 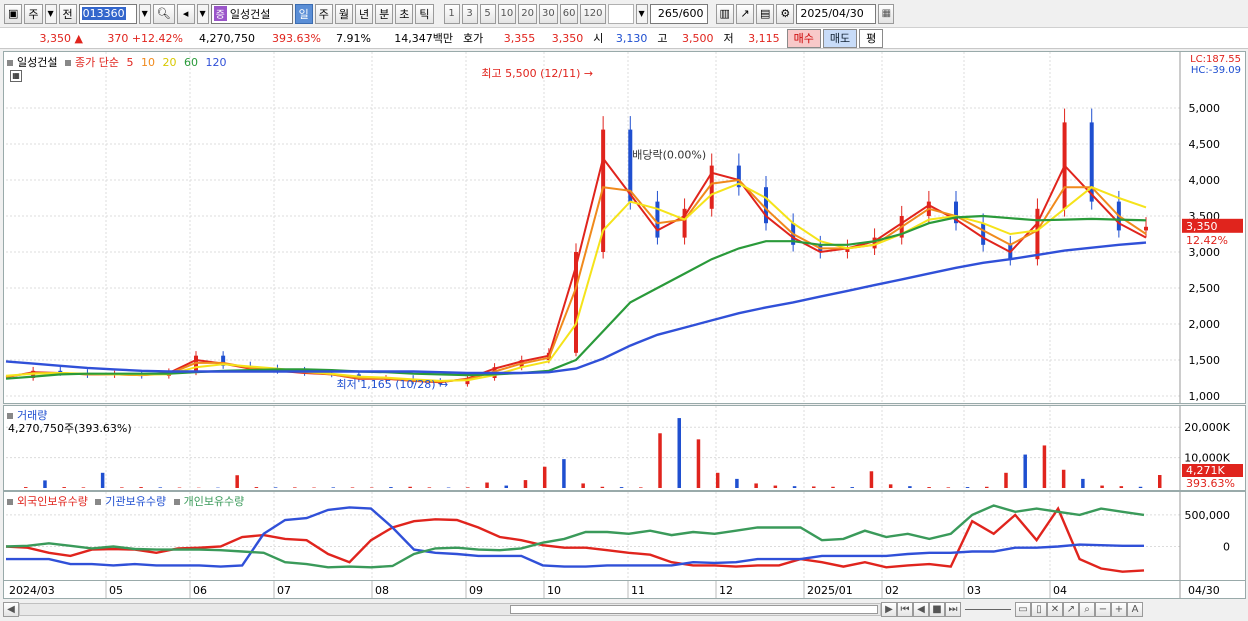 What do you see at coordinates (144, 13) in the screenshot?
I see `code-dropdown-icon: ▼` at bounding box center [144, 13].